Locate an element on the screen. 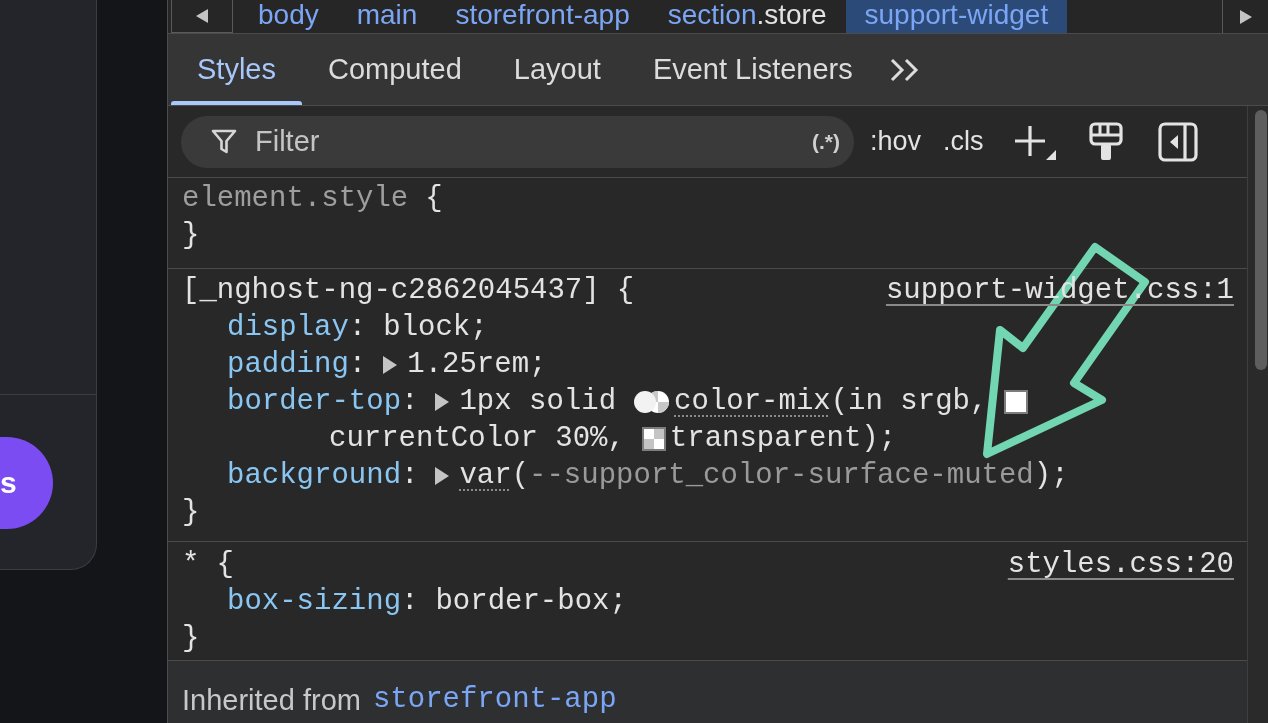 The height and width of the screenshot is (723, 1268). css-function: color-mix is located at coordinates (752, 401).